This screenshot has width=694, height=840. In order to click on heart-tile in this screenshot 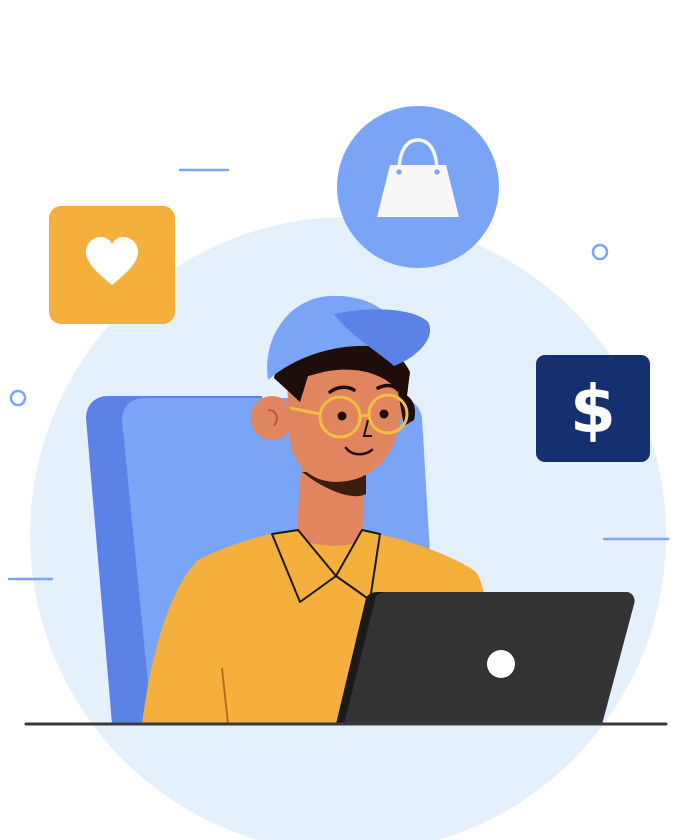, I will do `click(112, 265)`.